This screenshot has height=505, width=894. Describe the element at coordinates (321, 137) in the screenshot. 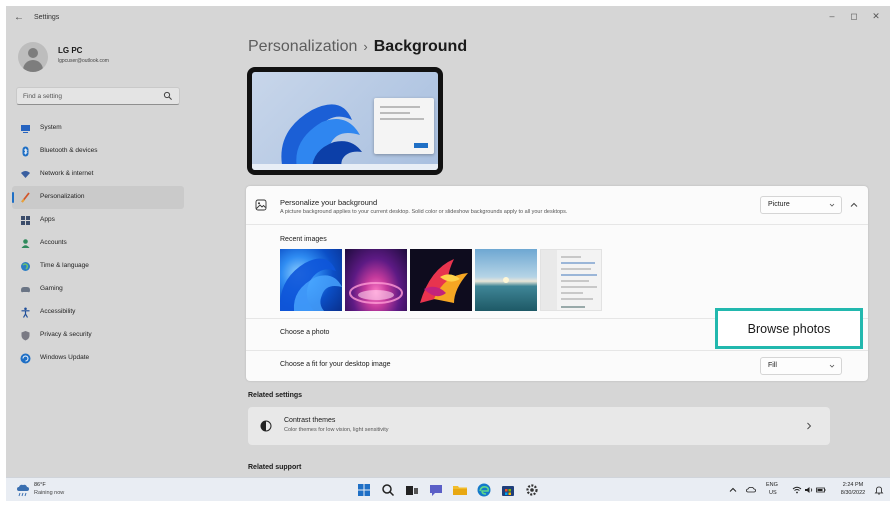

I see `bloom-wallpaper-image` at that location.